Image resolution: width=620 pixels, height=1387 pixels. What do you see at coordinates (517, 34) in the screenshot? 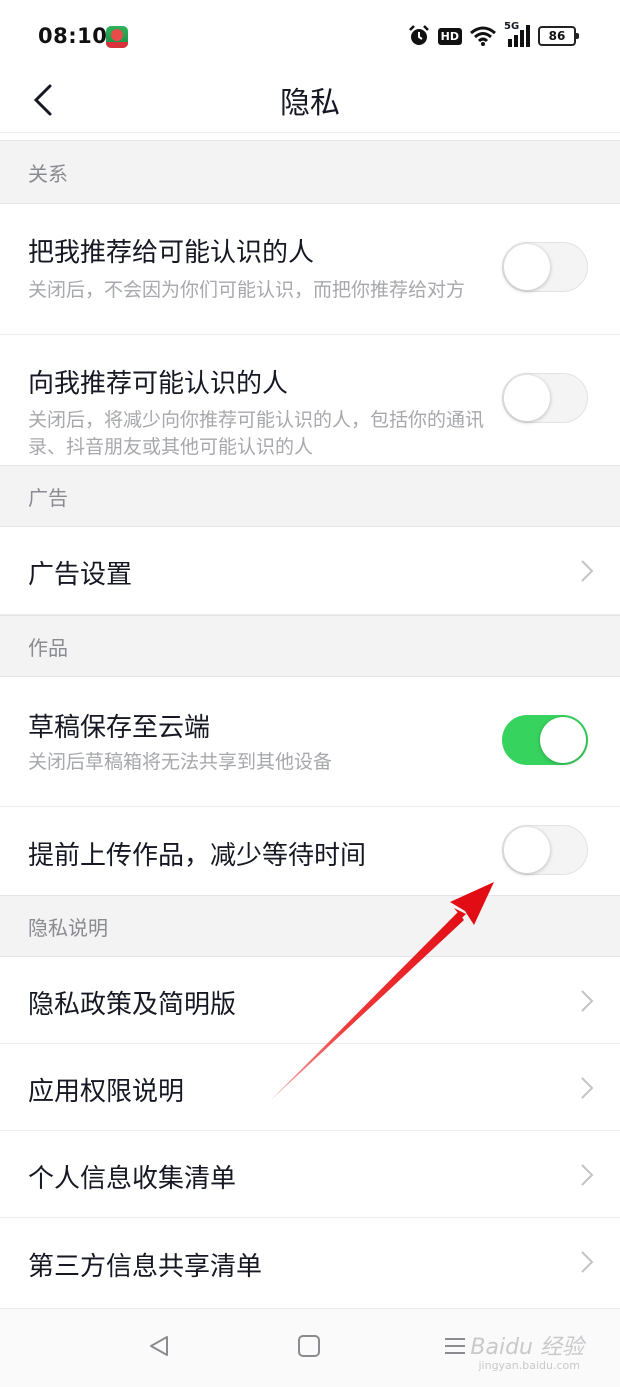
I see `cellular-signal-icon: 5G` at bounding box center [517, 34].